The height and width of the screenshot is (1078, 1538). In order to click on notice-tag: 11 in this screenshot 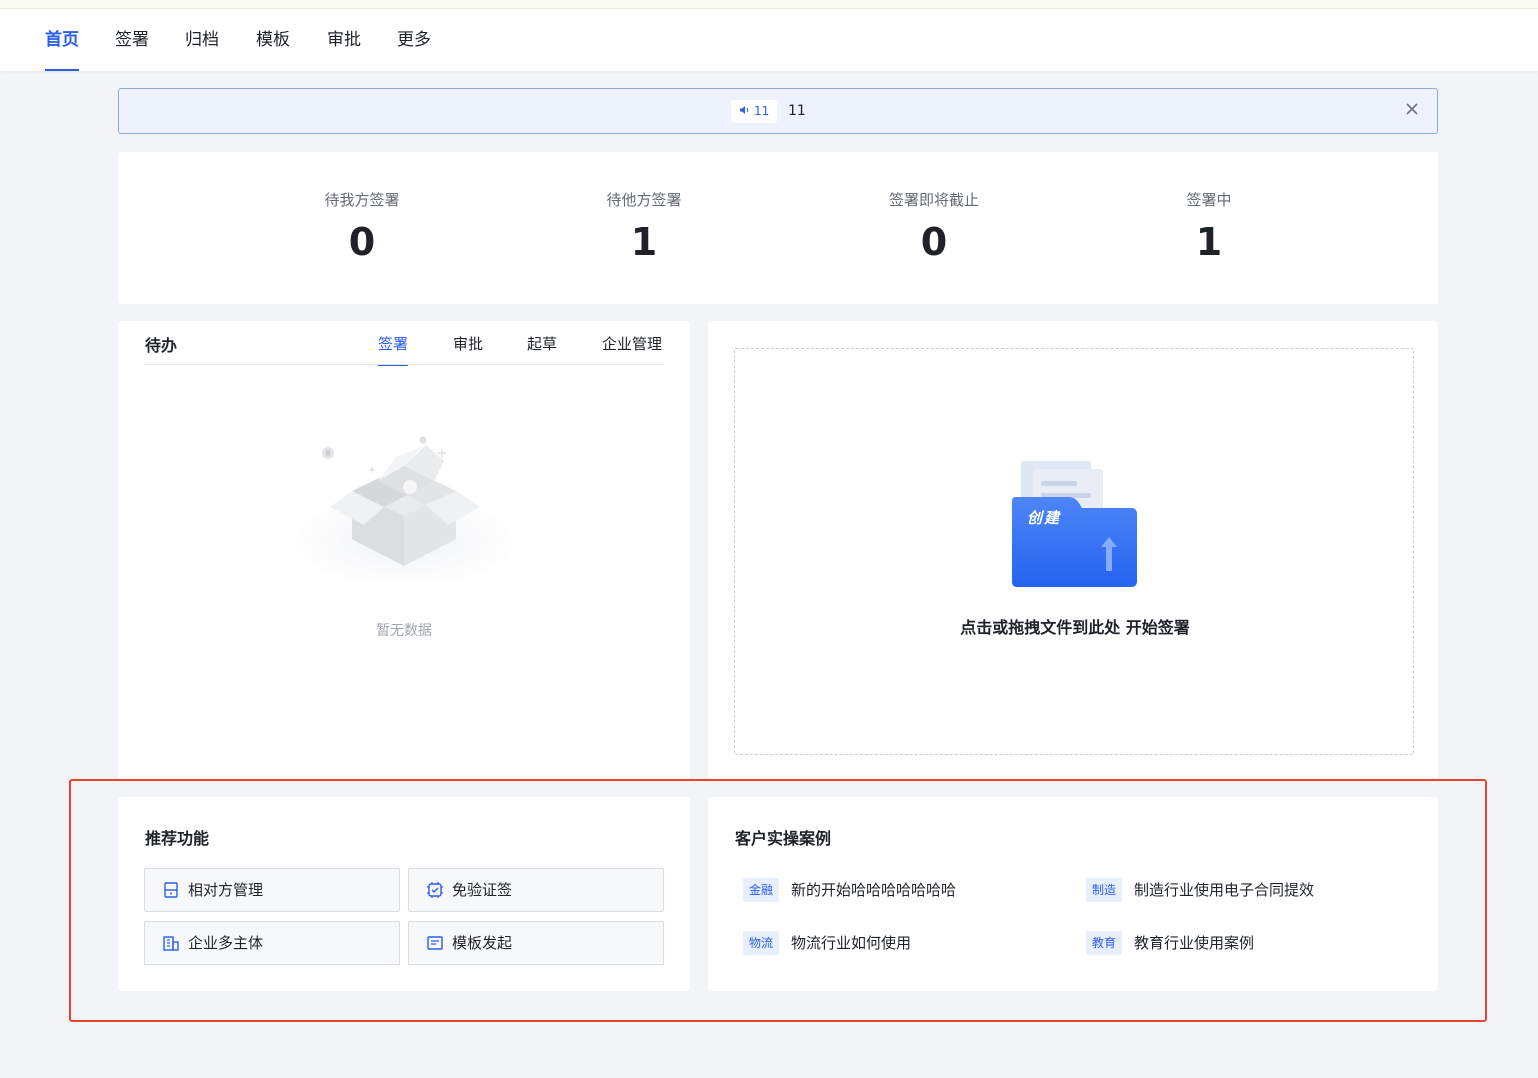, I will do `click(754, 111)`.